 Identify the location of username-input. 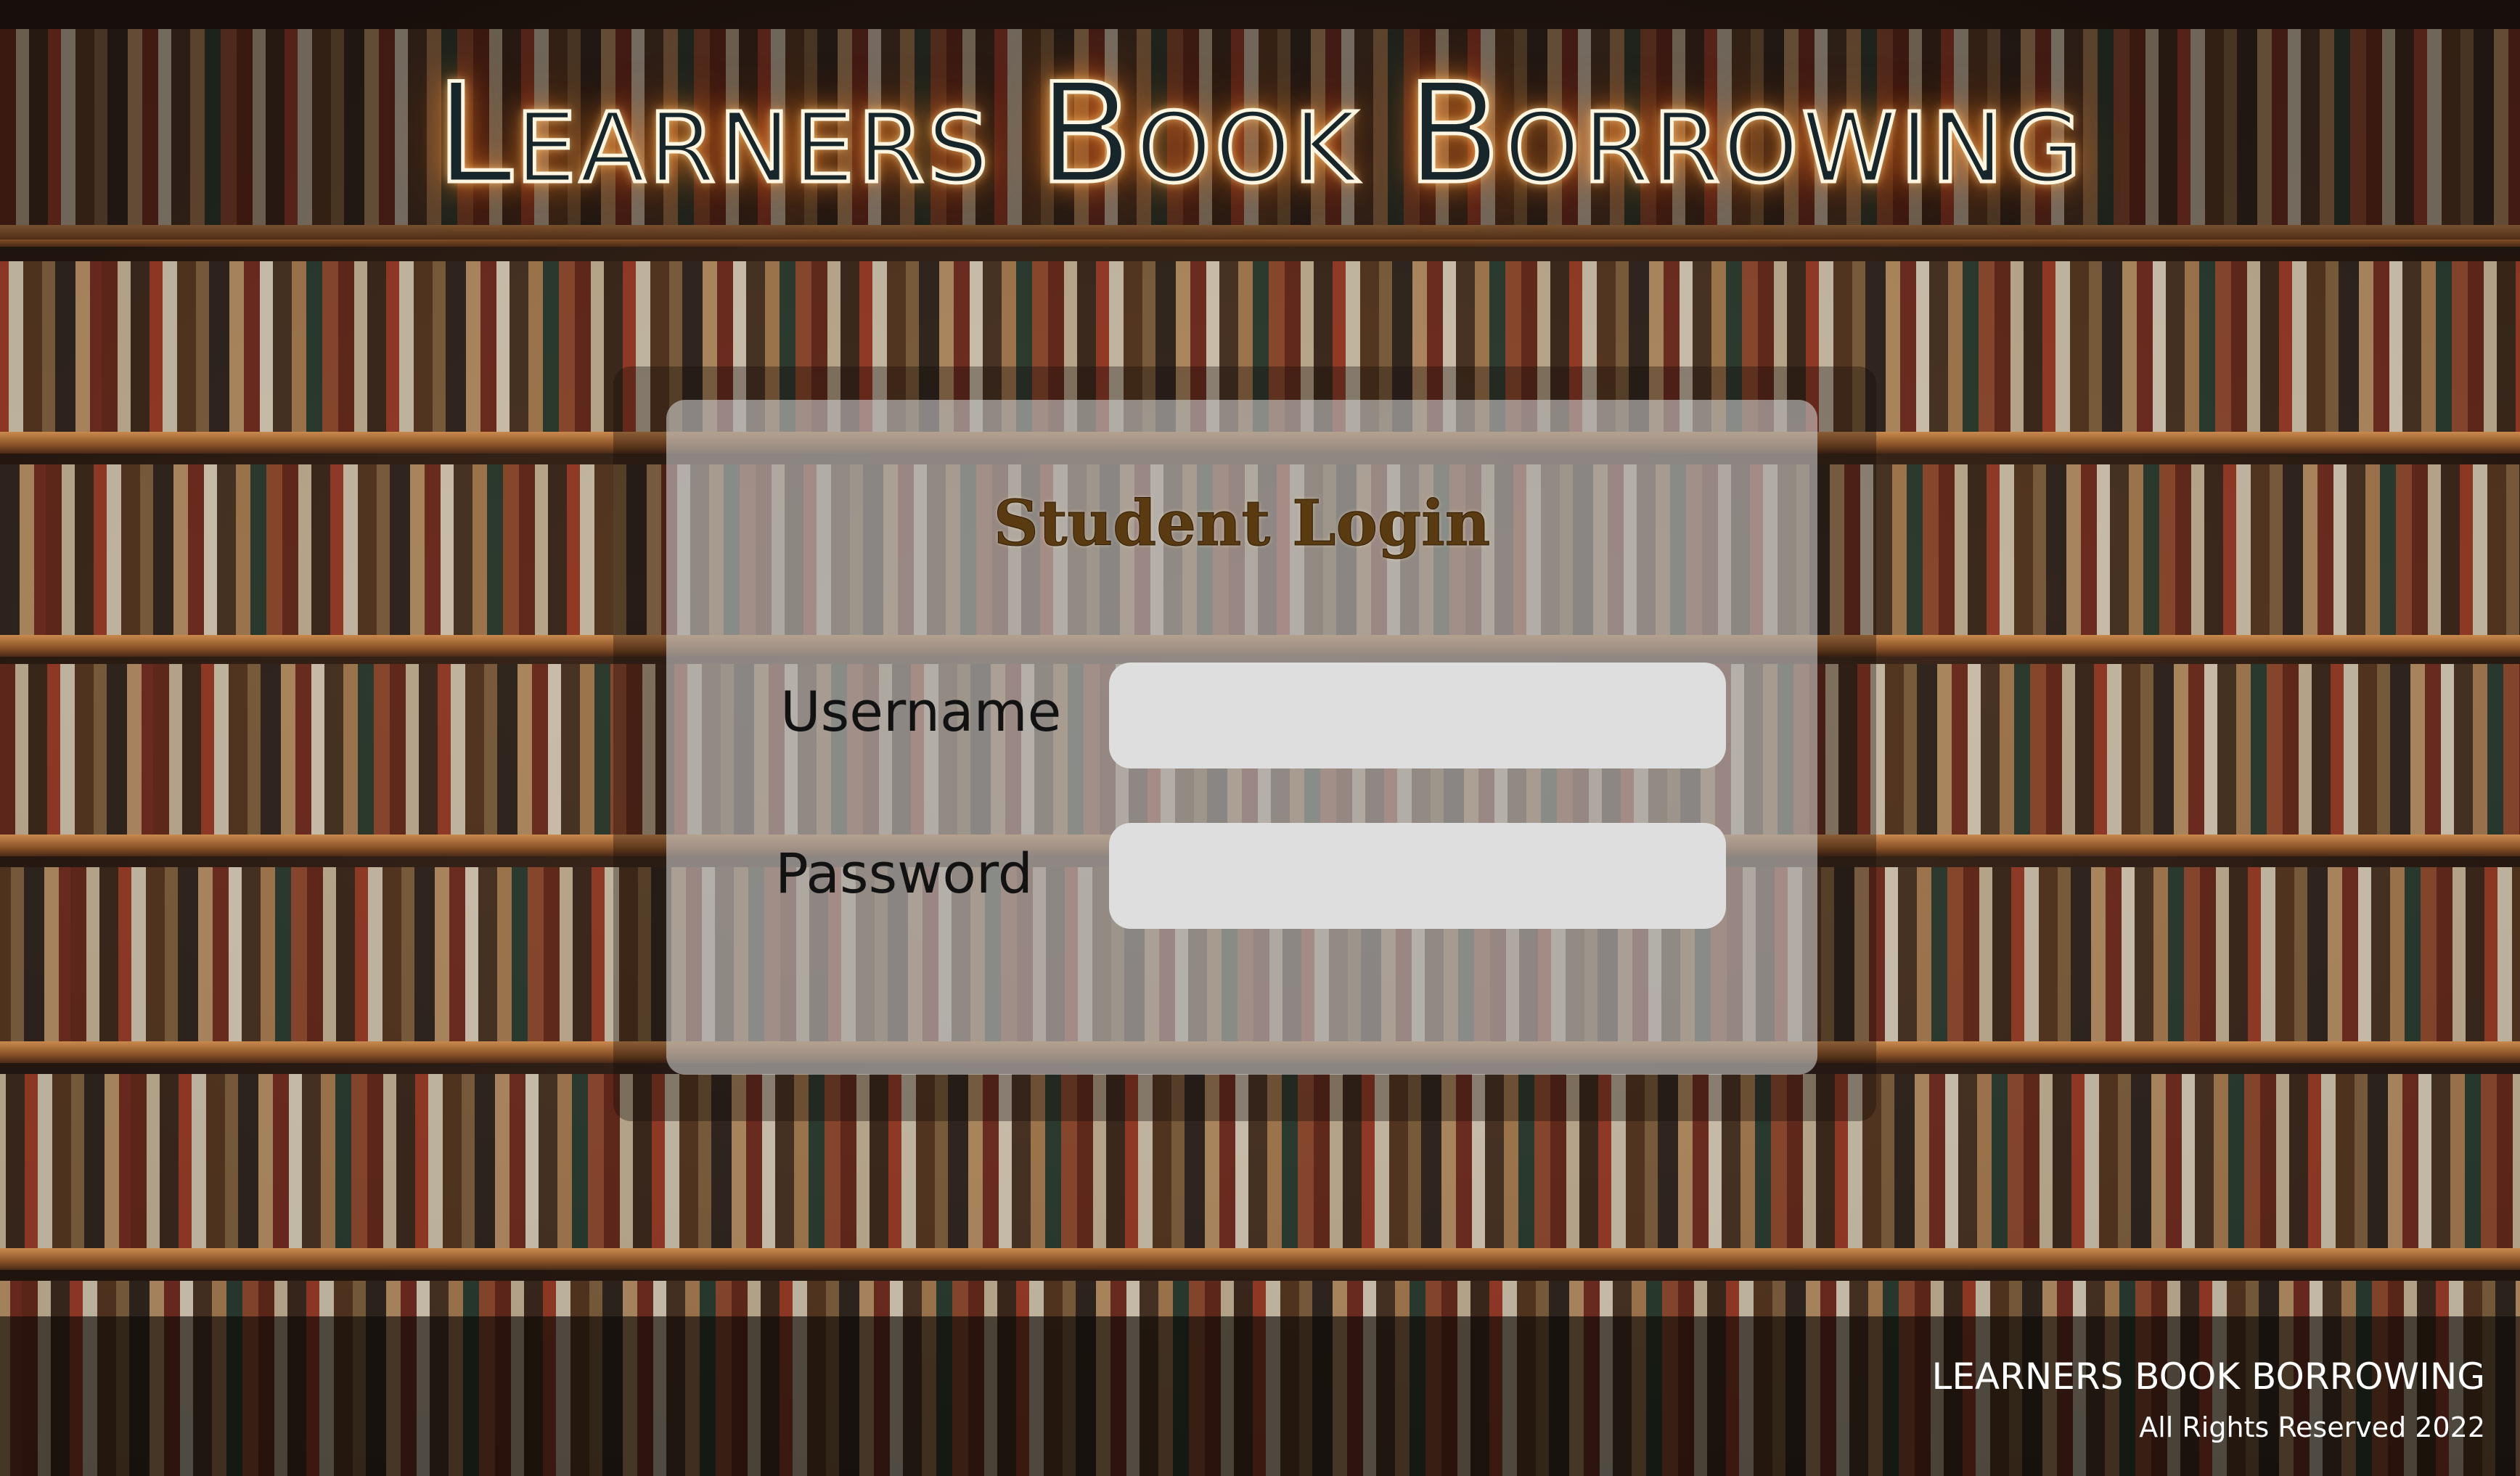
(1417, 715).